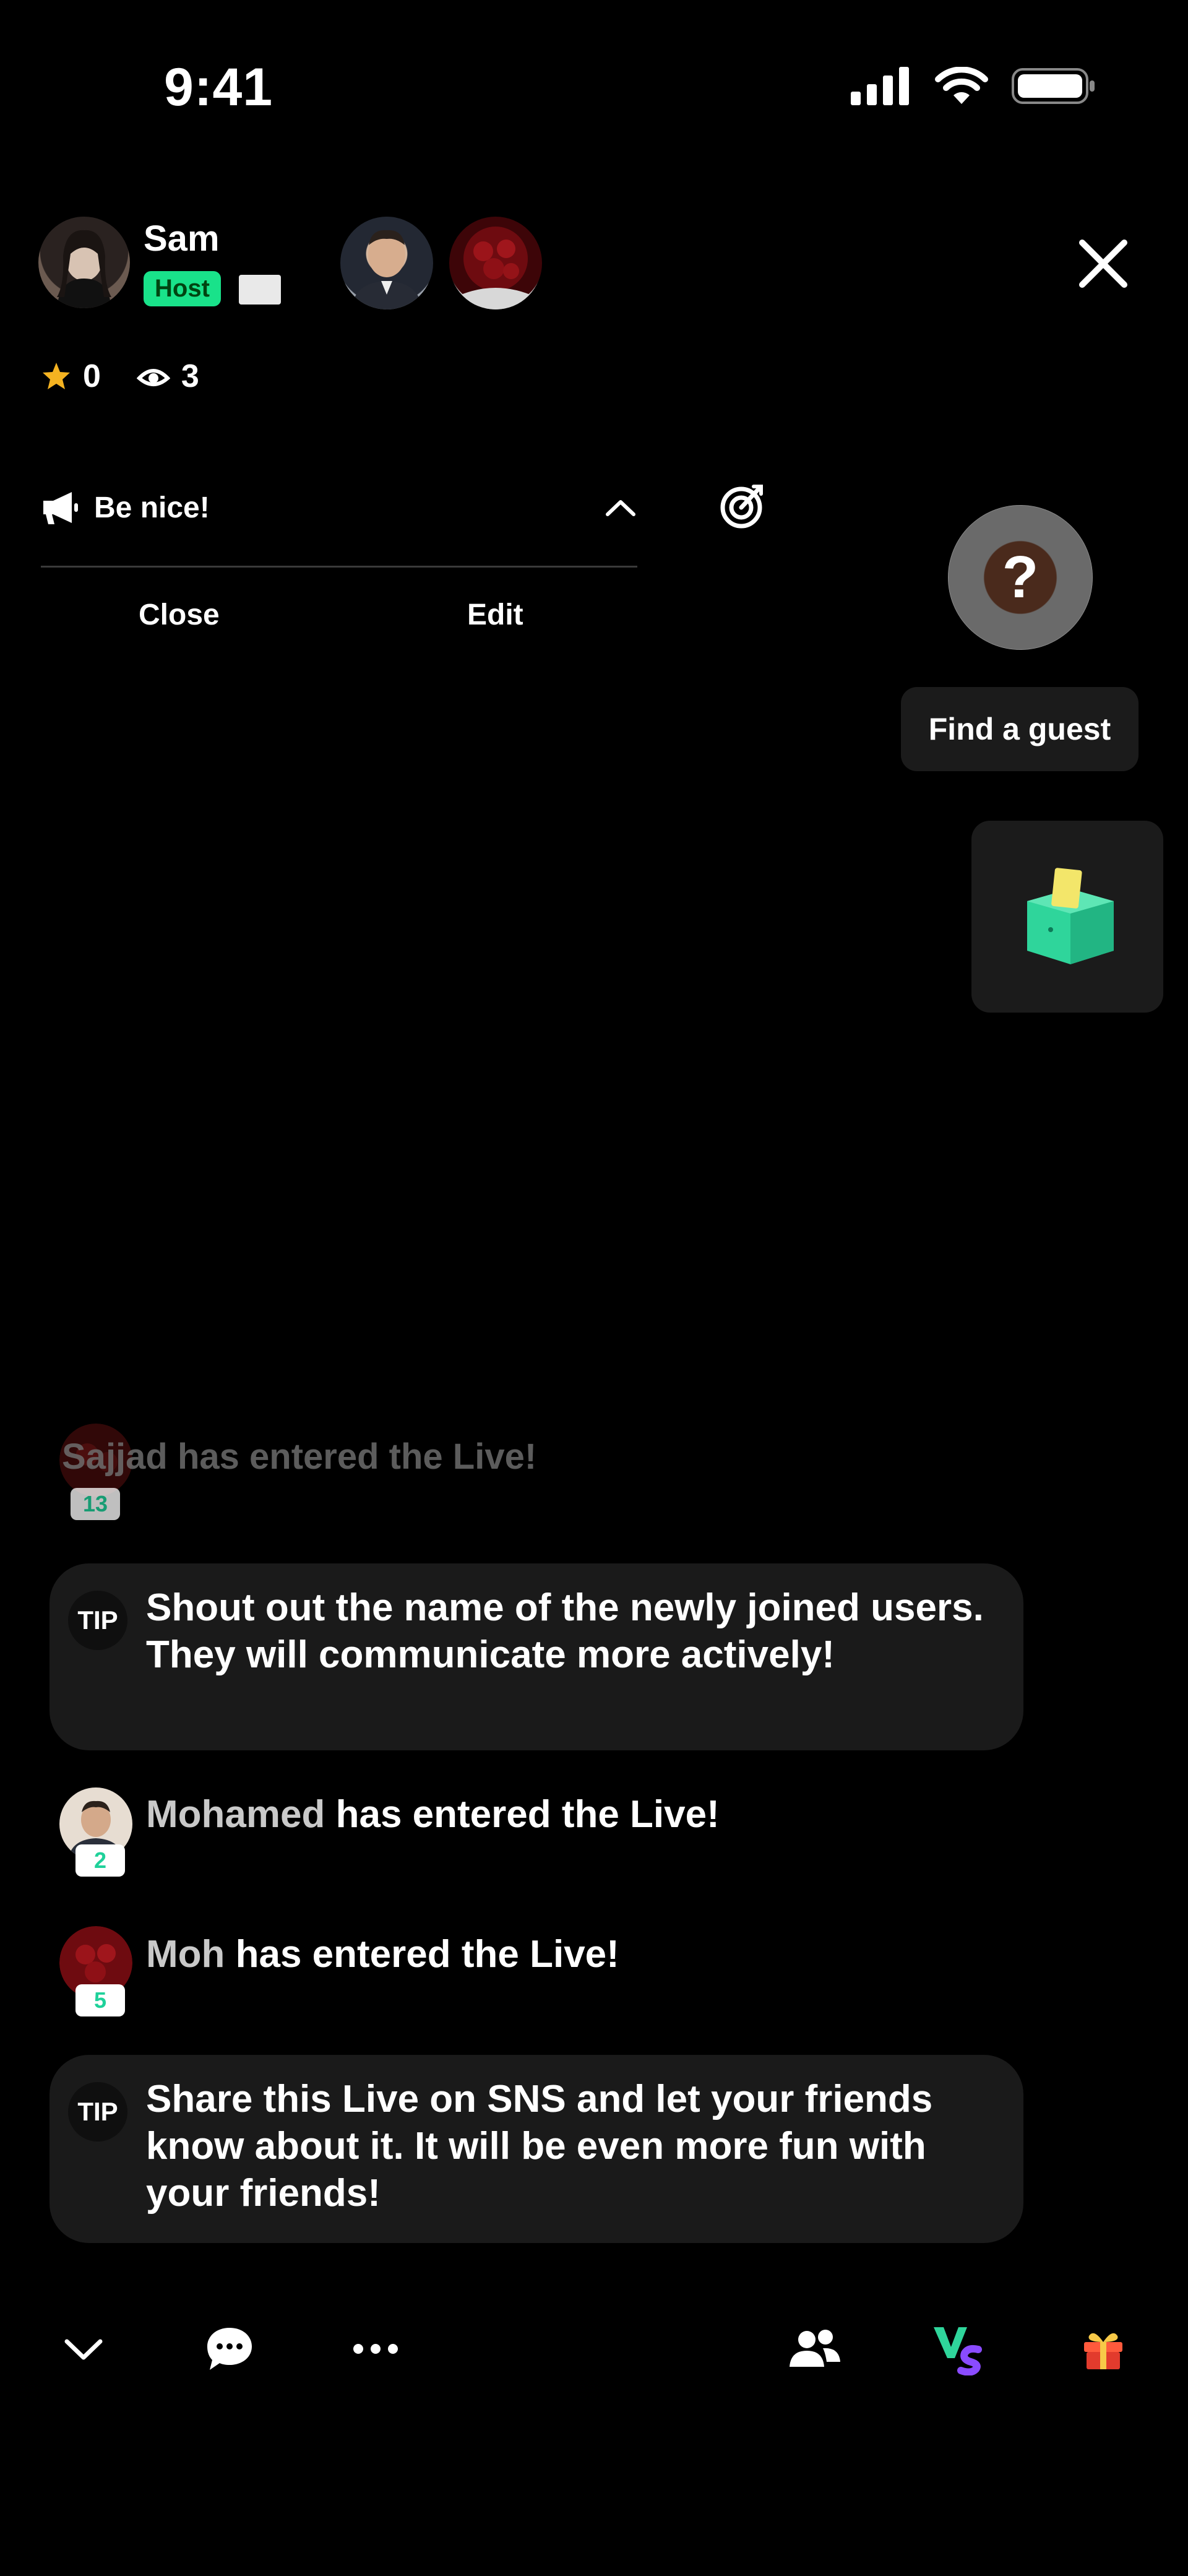 The height and width of the screenshot is (2576, 1188). I want to click on chevron-down-icon, so click(83, 2349).